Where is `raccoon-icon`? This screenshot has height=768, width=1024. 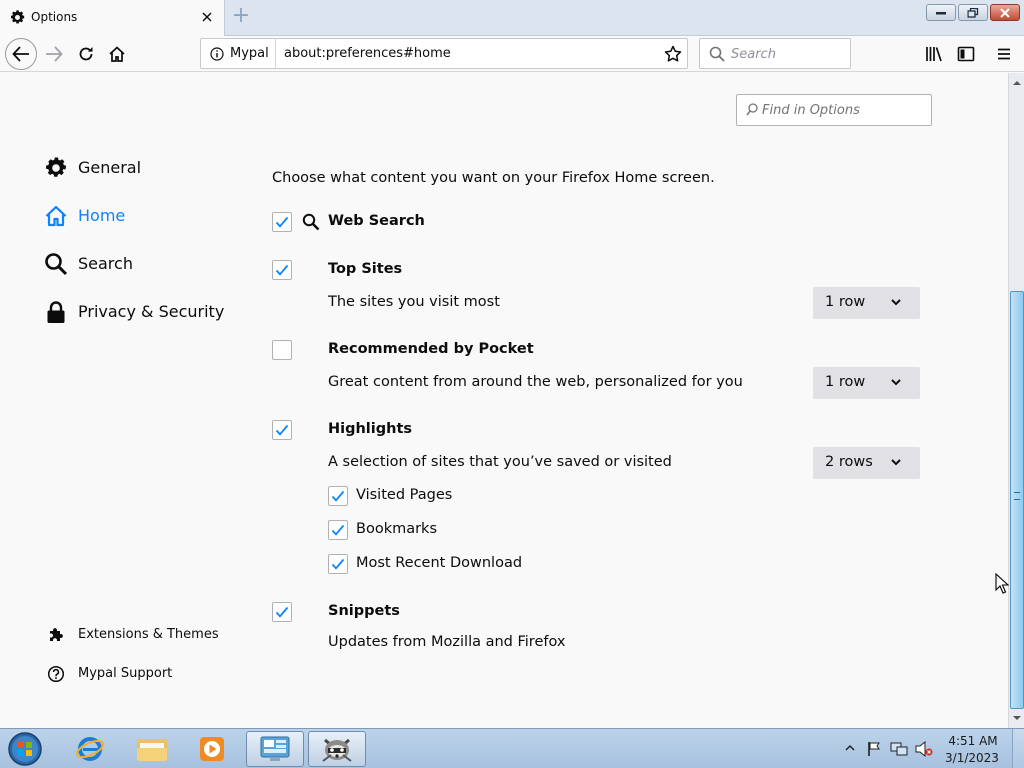
raccoon-icon is located at coordinates (337, 750).